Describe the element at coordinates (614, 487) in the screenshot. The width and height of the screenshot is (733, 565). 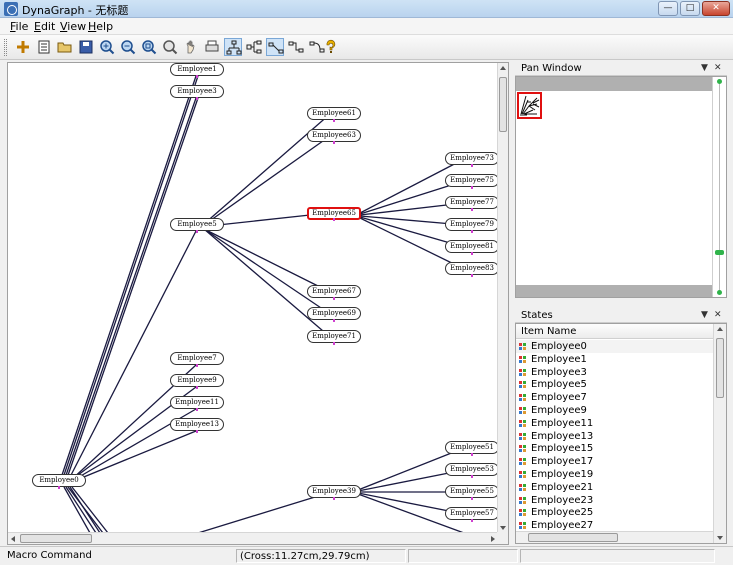
I see `list-item: Employee21` at that location.